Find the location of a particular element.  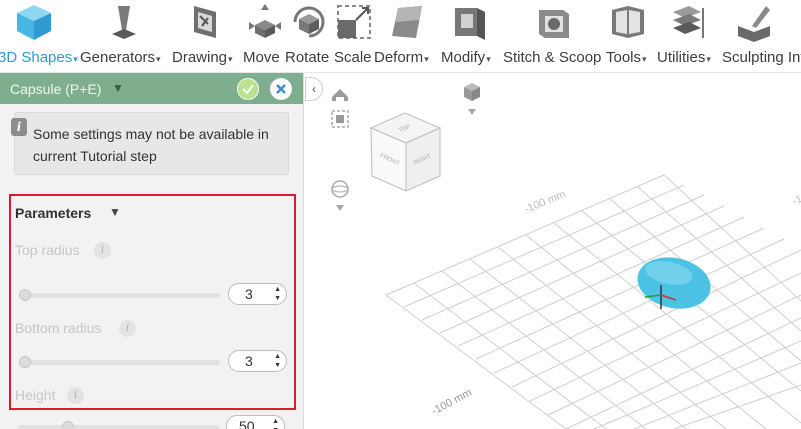

panel-header: Capsule (P+E) ▼ is located at coordinates (151, 88).